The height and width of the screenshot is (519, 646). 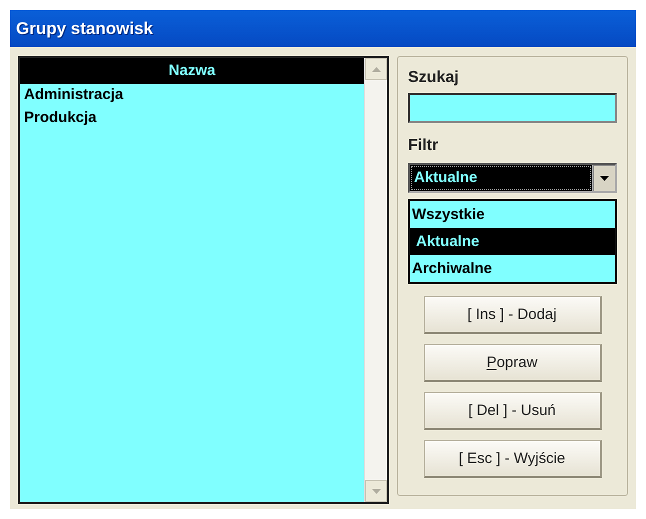 I want to click on dropdown-option: Aktualne, so click(x=512, y=241).